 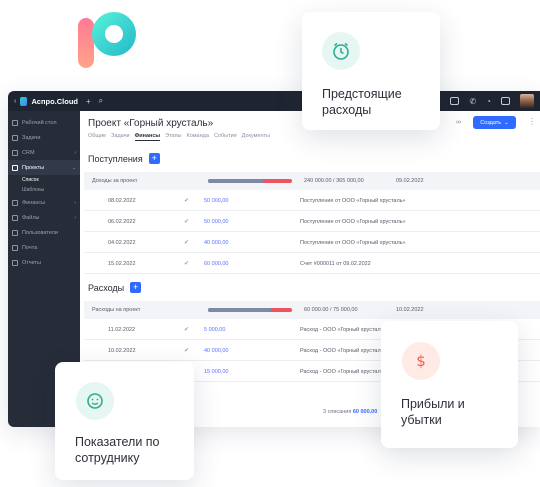 What do you see at coordinates (44, 167) in the screenshot?
I see `sidebar-item-projects: Проекты ⌄` at bounding box center [44, 167].